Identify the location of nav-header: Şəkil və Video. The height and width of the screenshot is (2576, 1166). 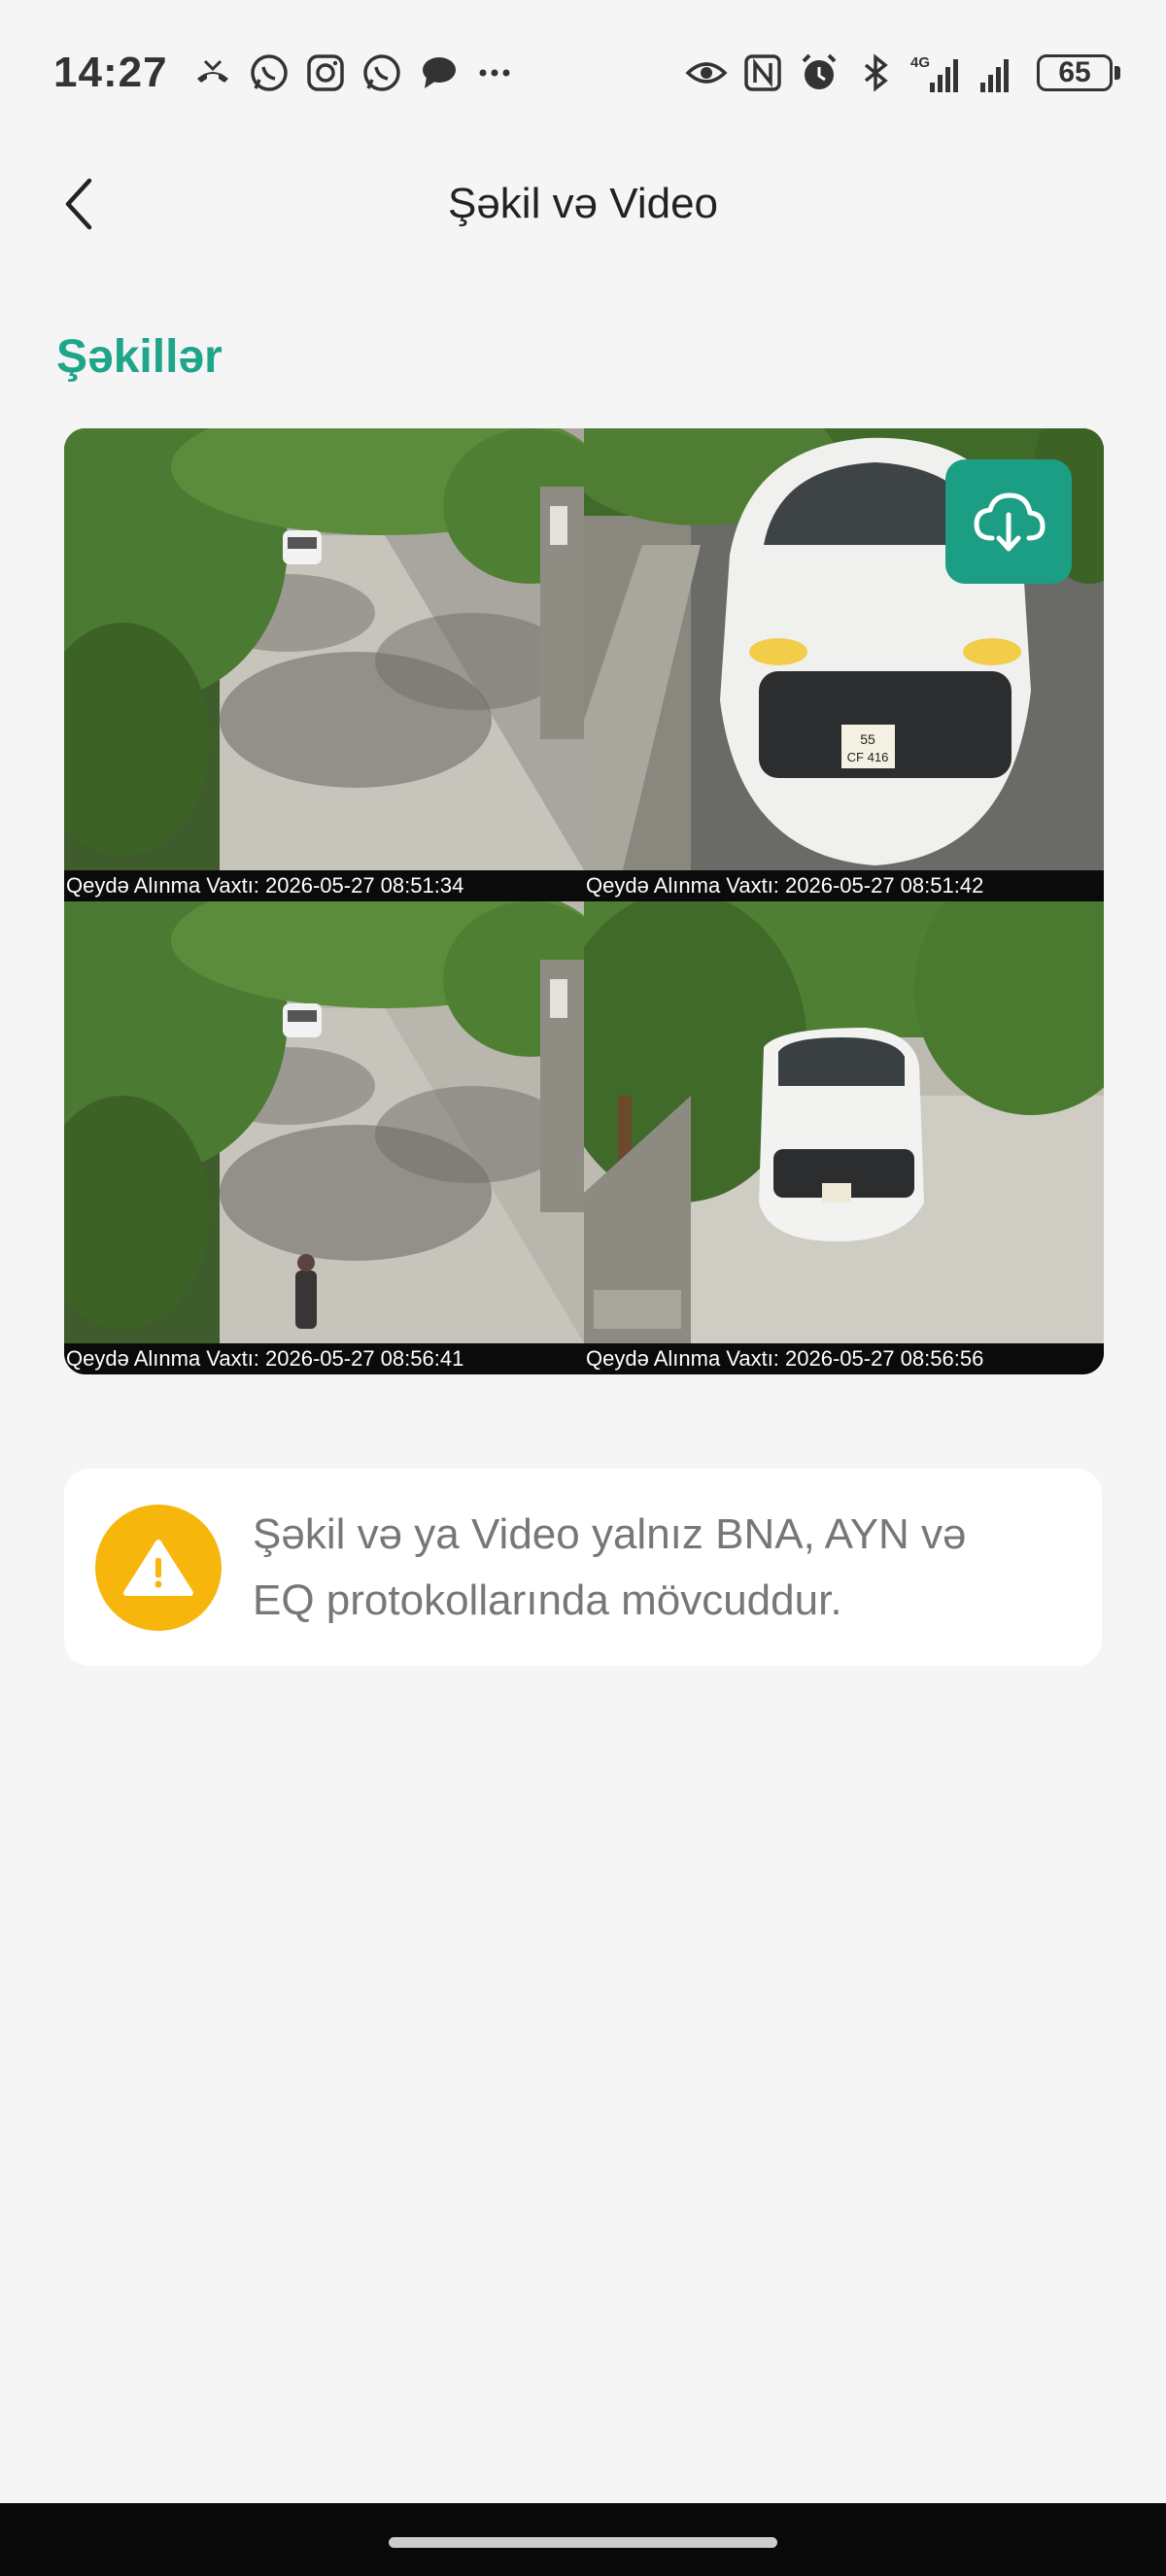
(583, 204).